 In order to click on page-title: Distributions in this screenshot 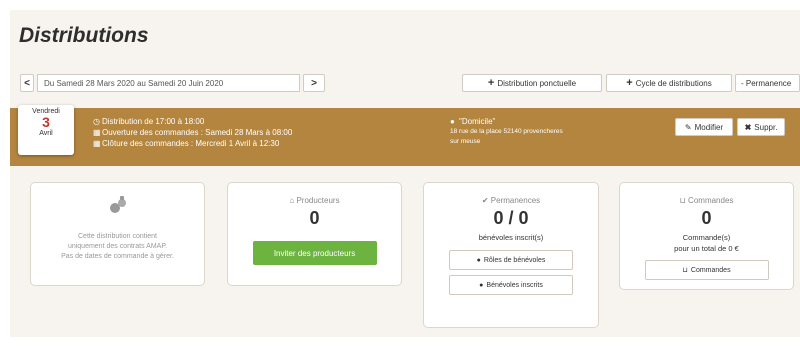, I will do `click(84, 35)`.